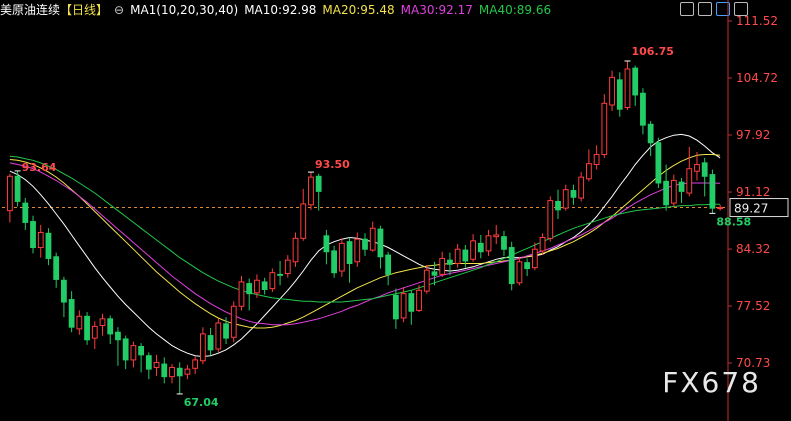  Describe the element at coordinates (753, 135) in the screenshot. I see `y-tick-label: 97.92` at that location.